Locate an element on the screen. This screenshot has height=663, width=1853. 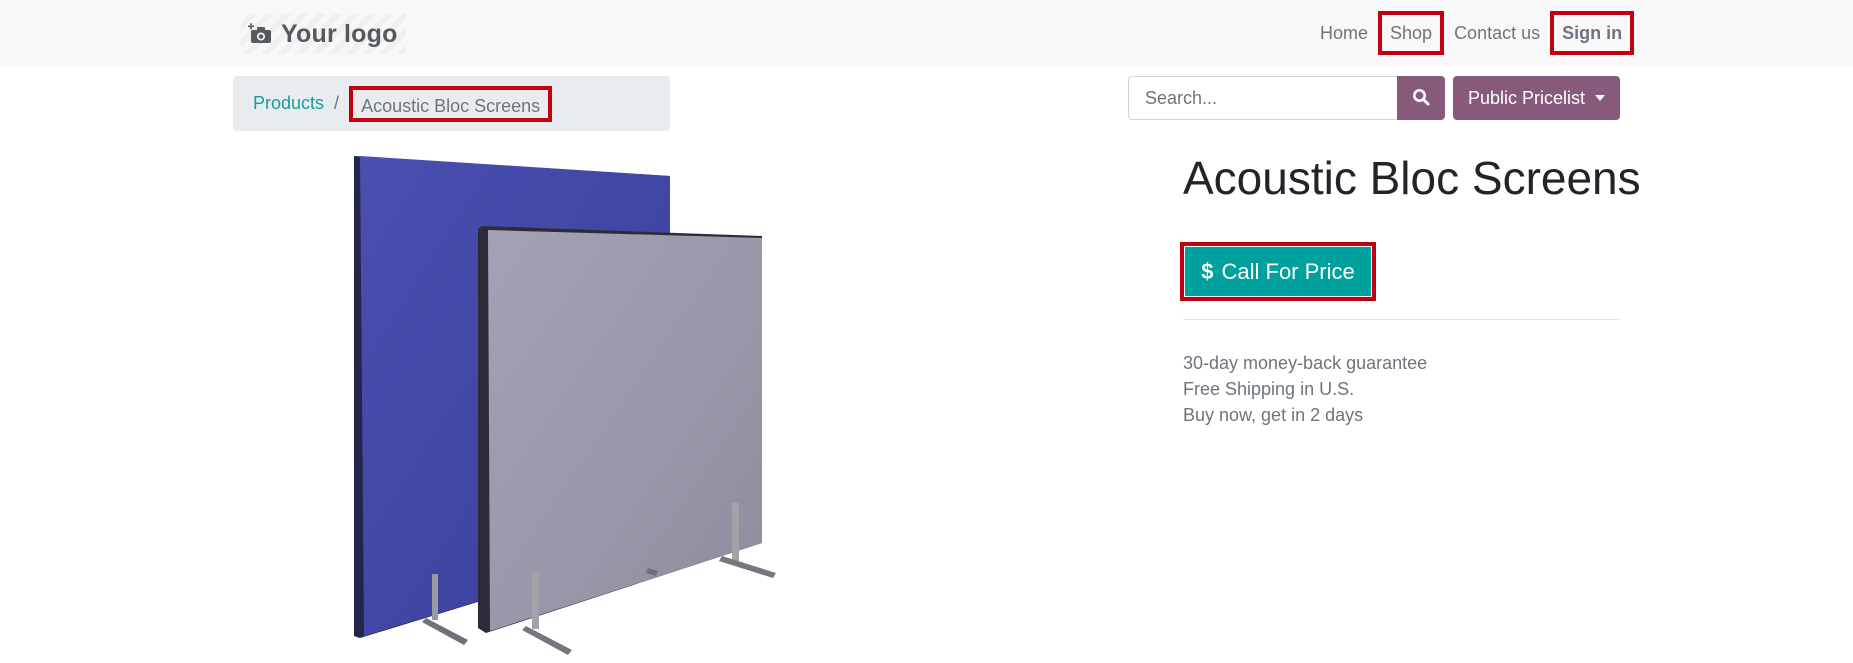
breadcrumb: Products / Acoustic Bloc Screens is located at coordinates (451, 103).